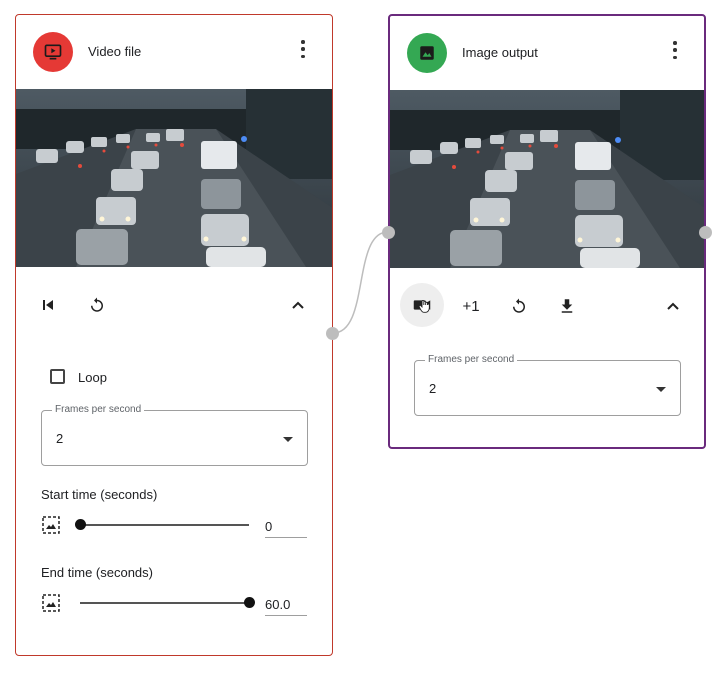  Describe the element at coordinates (174, 178) in the screenshot. I see `video-preview` at that location.